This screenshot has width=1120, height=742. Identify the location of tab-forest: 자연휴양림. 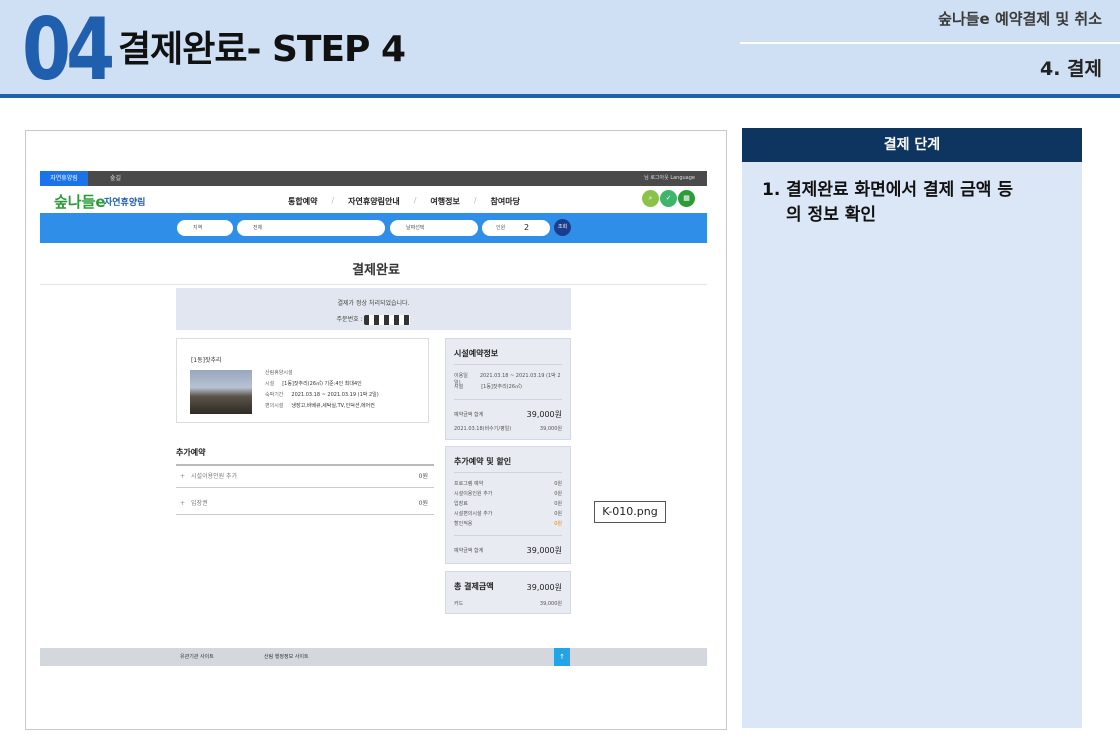
(64, 178).